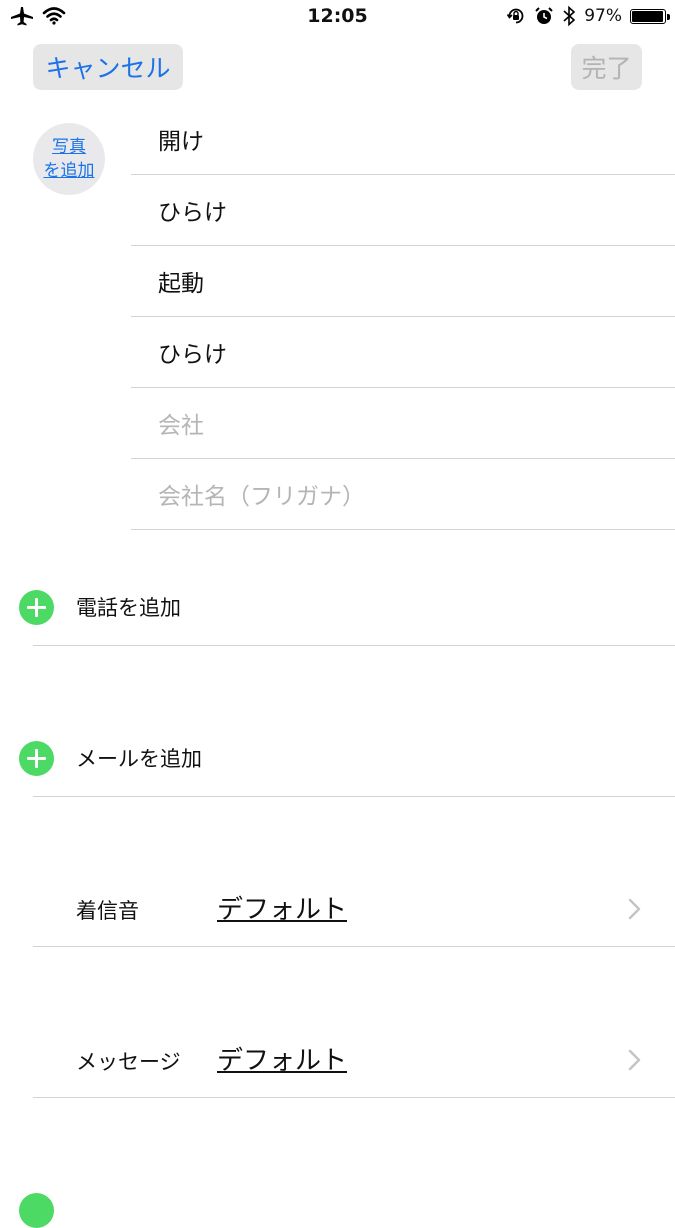 The height and width of the screenshot is (1228, 675). Describe the element at coordinates (337, 608) in the screenshot. I see `add-phone-row: 電話を追加` at that location.